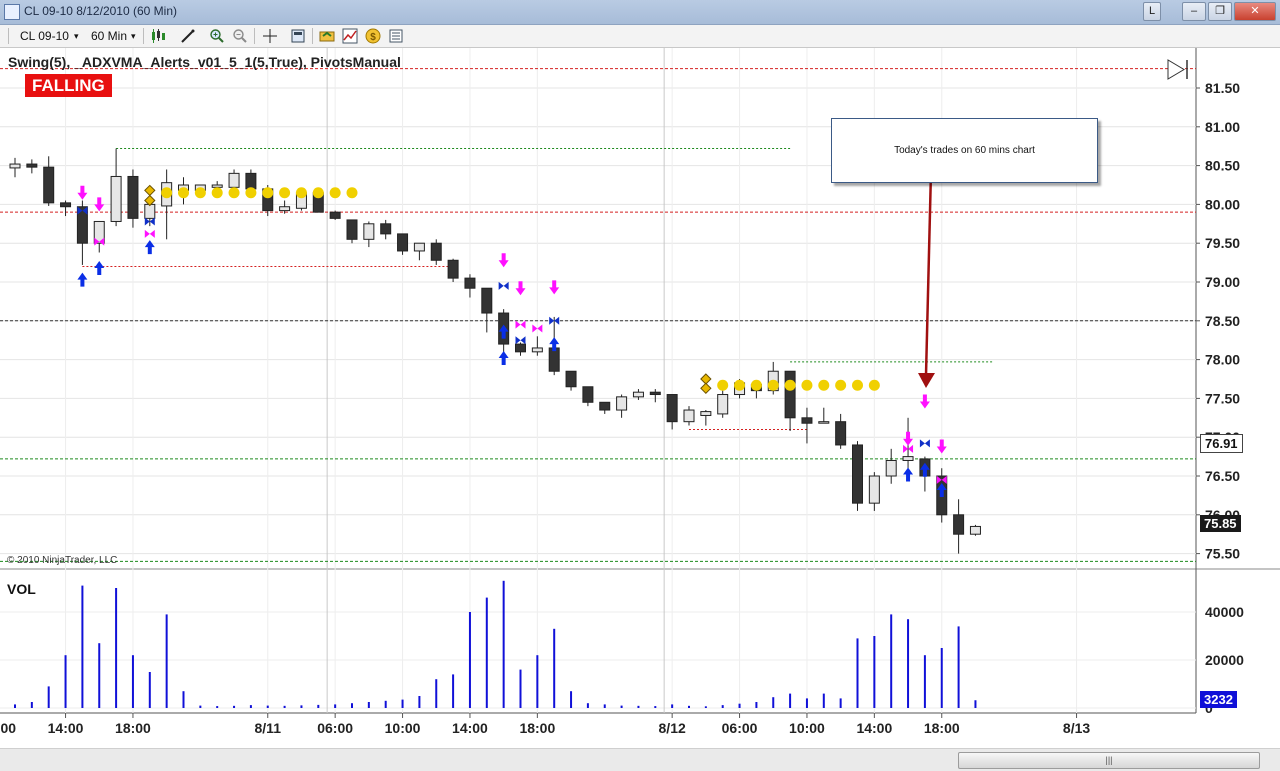 The height and width of the screenshot is (771, 1280). Describe the element at coordinates (503, 358) in the screenshot. I see `buy-arrow-icon` at that location.